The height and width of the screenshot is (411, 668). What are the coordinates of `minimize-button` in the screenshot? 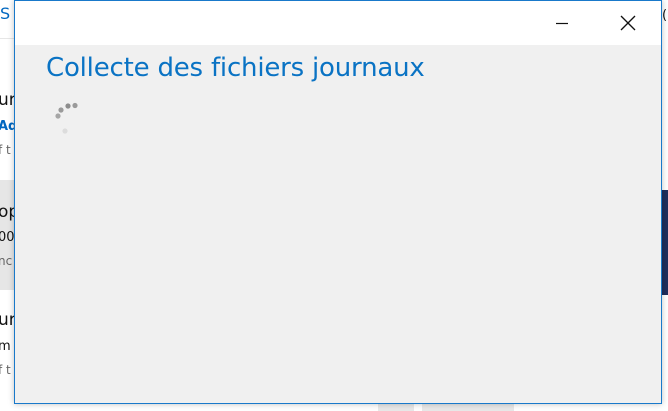 It's located at (562, 23).